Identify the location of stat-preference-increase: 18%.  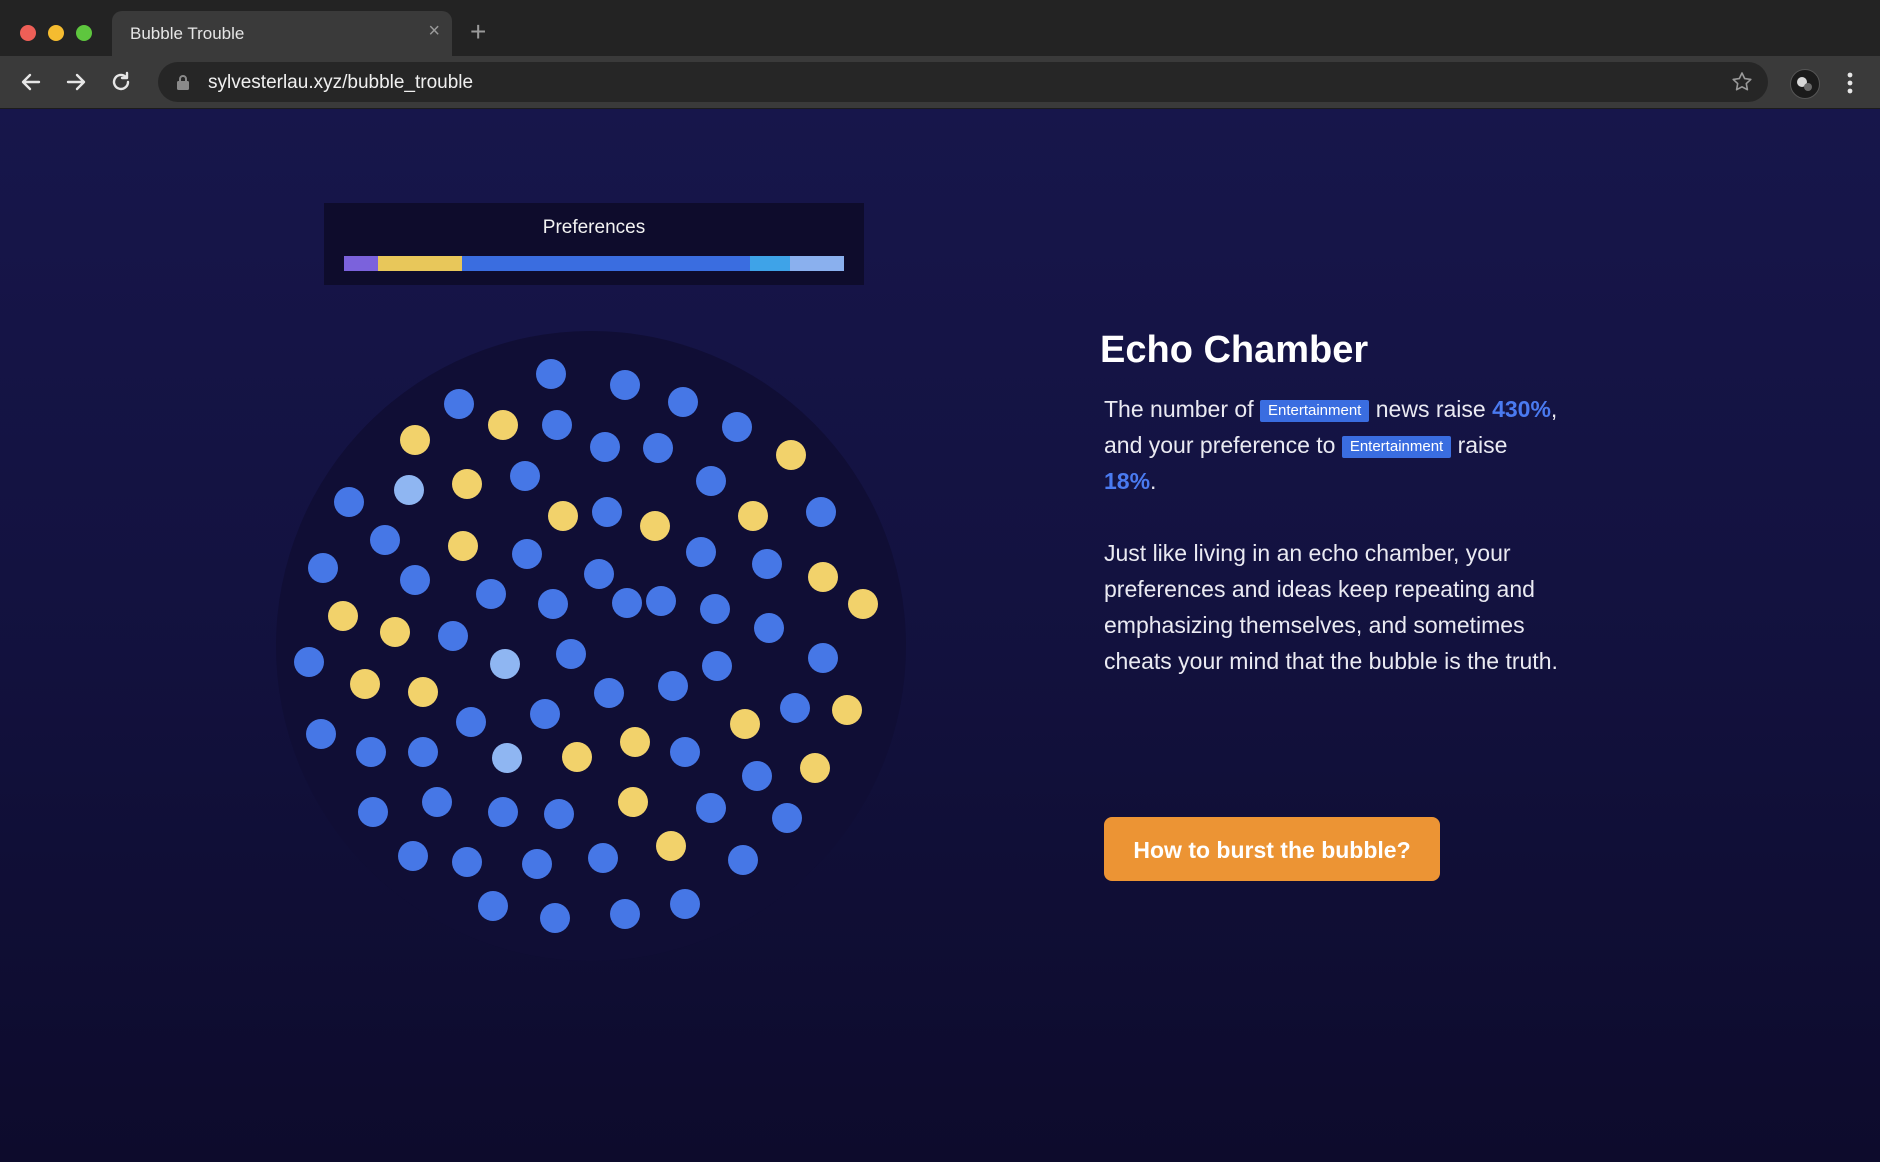
(1127, 481).